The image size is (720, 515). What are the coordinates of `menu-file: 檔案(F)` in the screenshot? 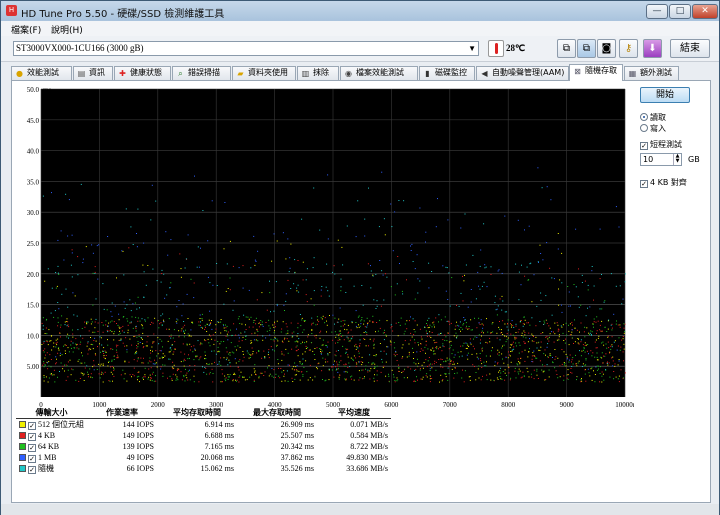 It's located at (26, 29).